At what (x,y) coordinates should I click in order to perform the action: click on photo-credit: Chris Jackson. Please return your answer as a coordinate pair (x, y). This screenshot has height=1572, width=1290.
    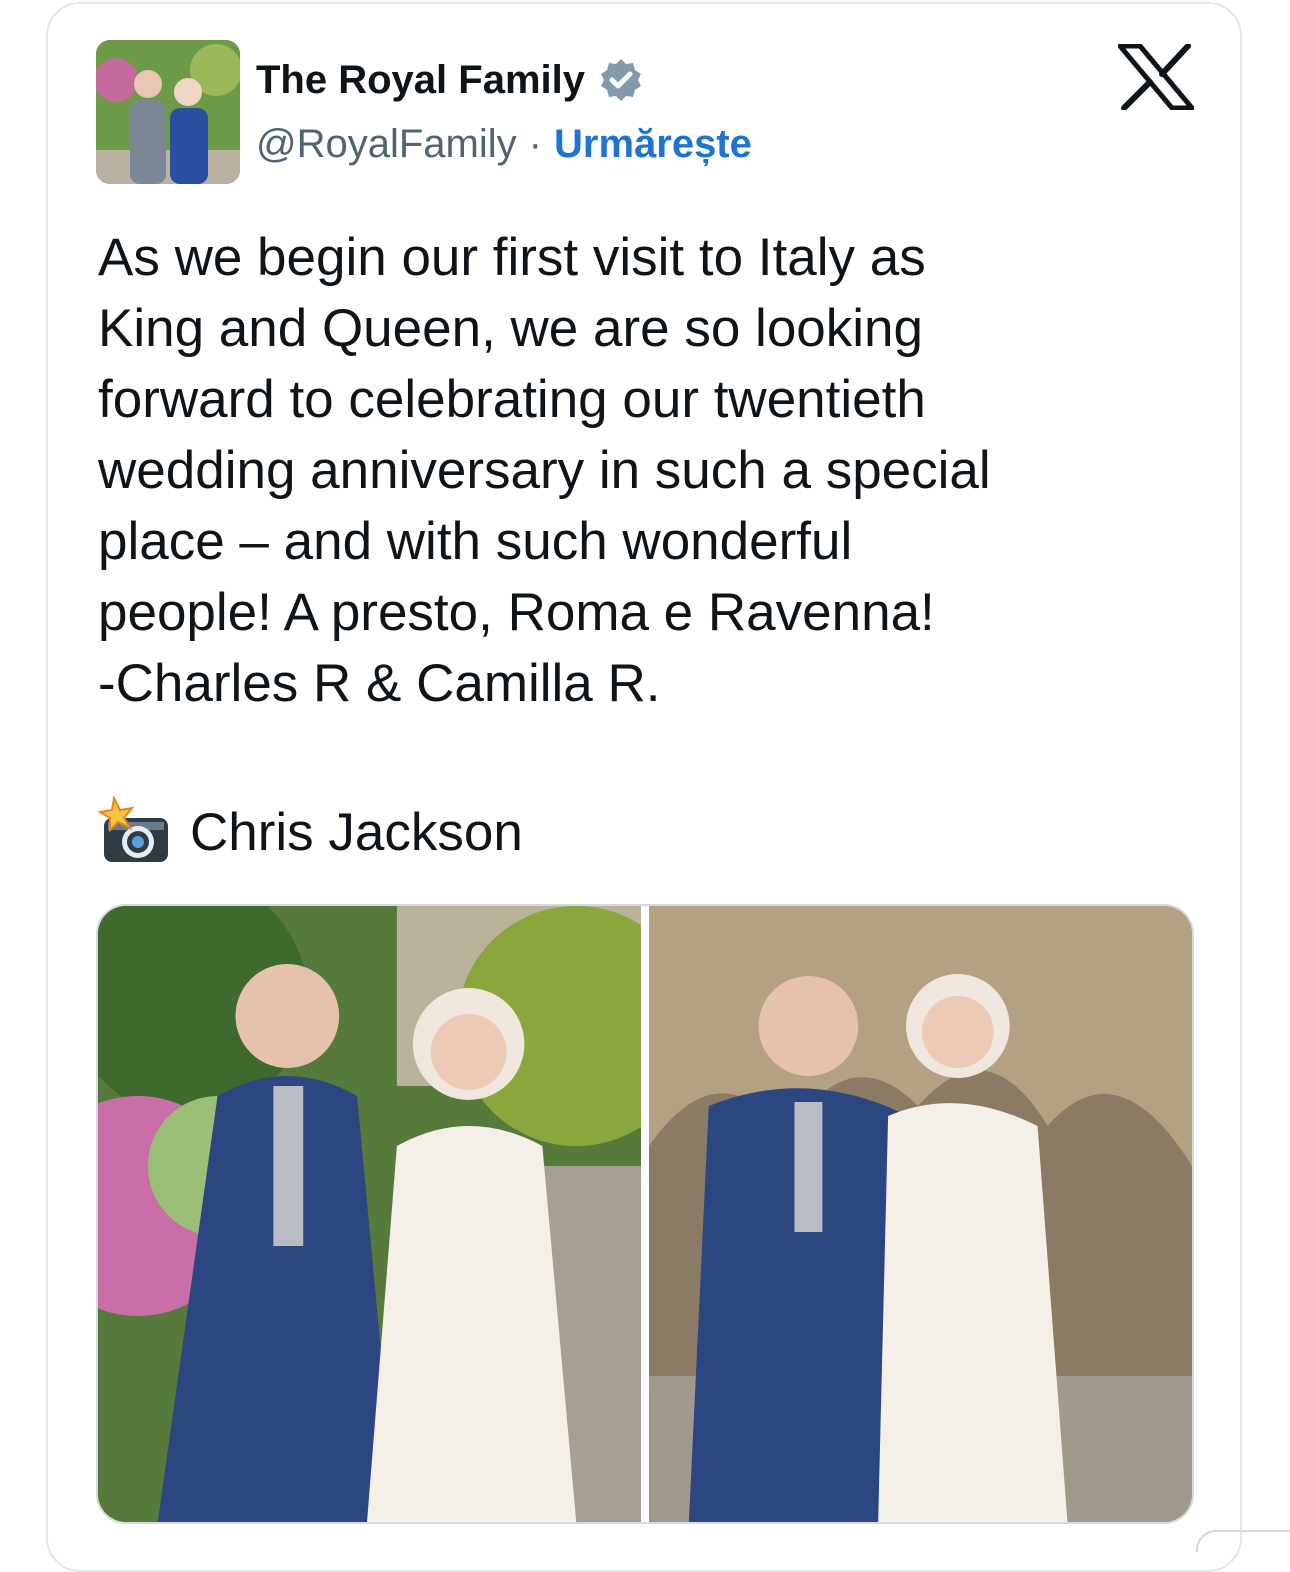
    Looking at the image, I should click on (310, 831).